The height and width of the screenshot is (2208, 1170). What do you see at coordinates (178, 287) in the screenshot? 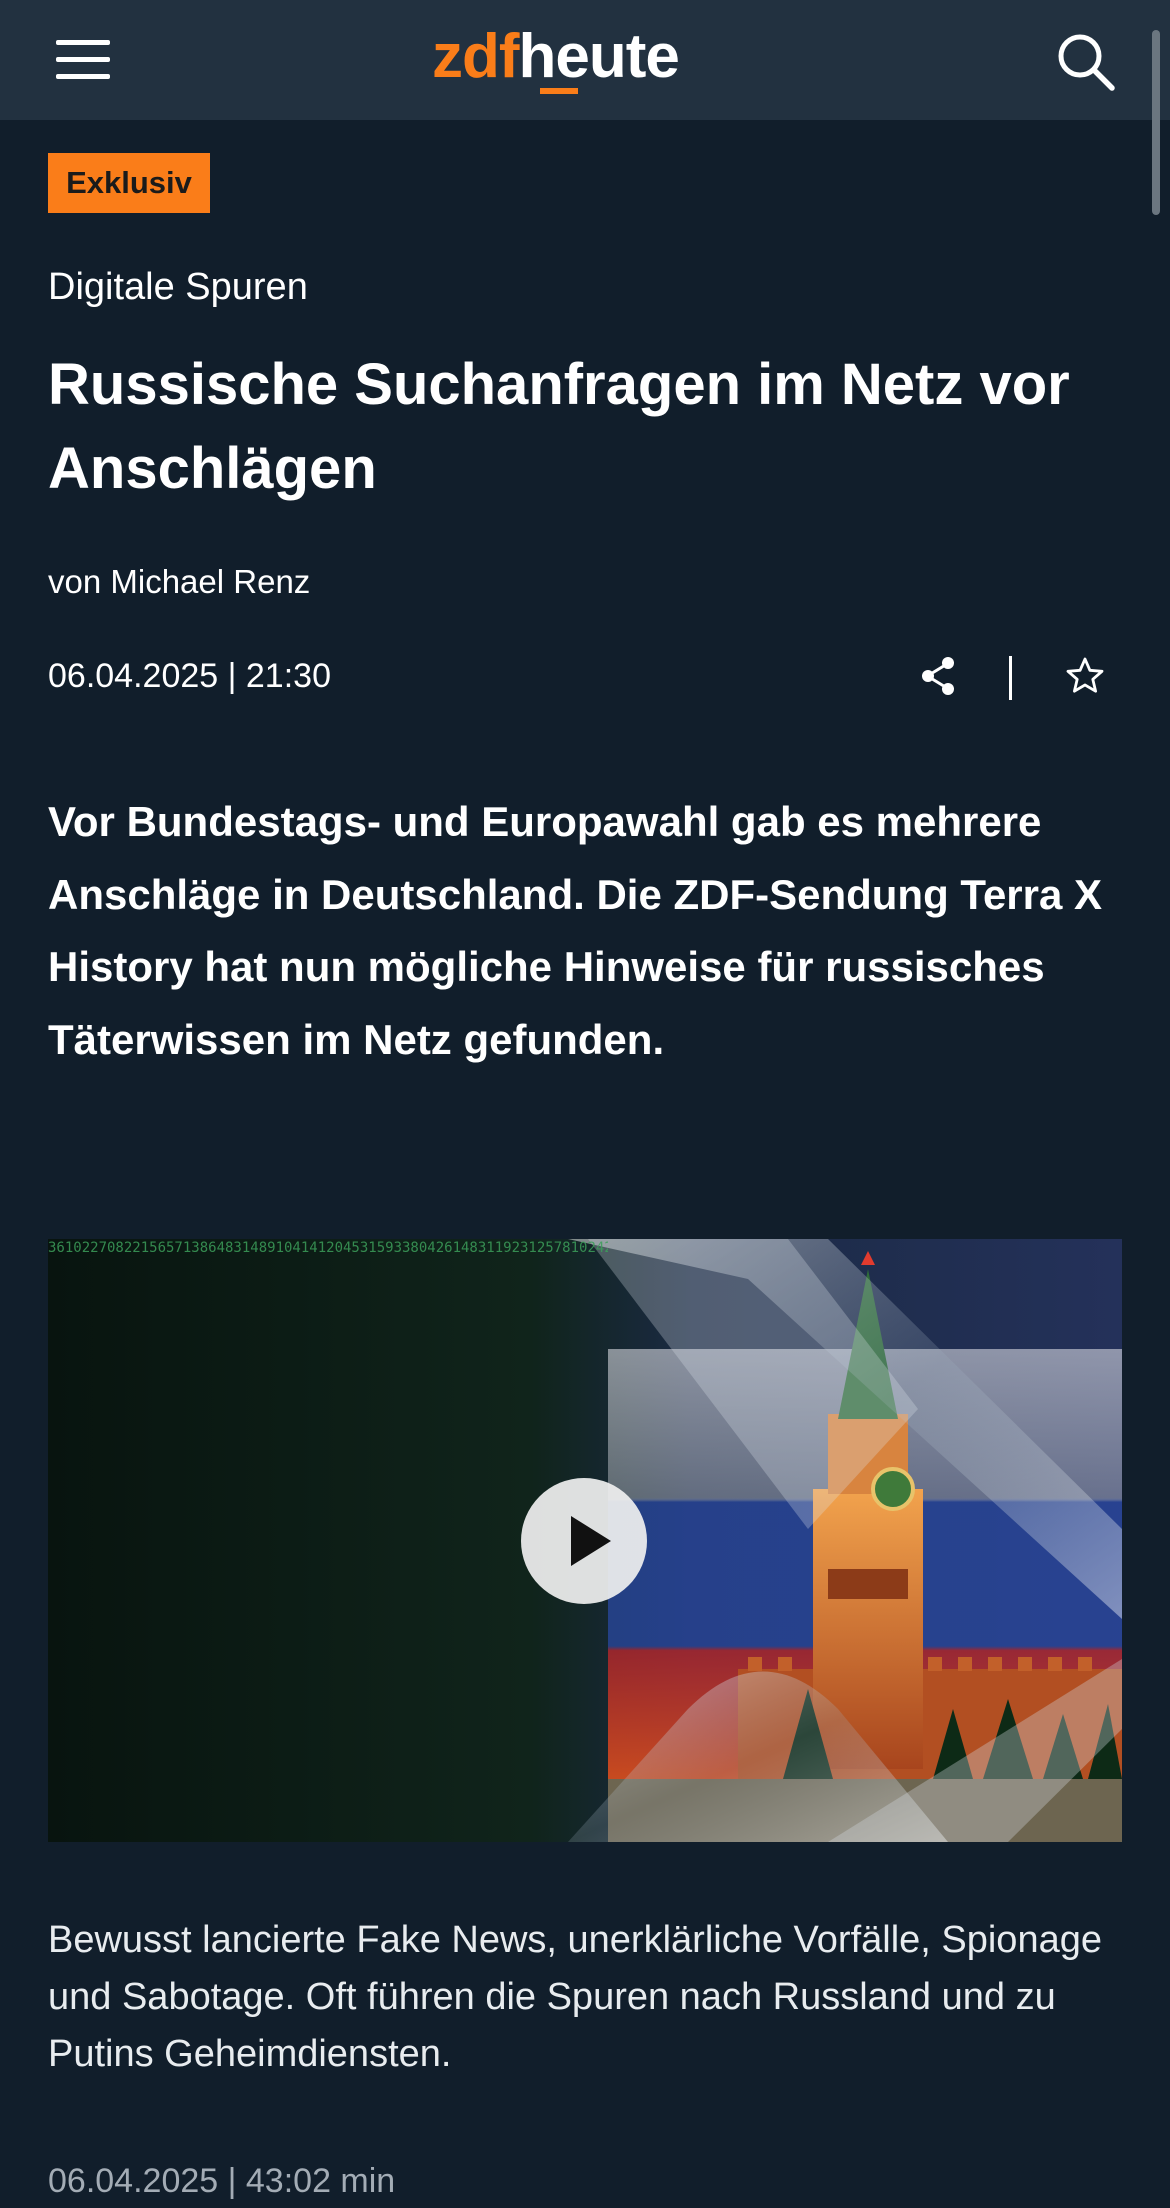
I see `article-kicker: Digitale Spuren` at bounding box center [178, 287].